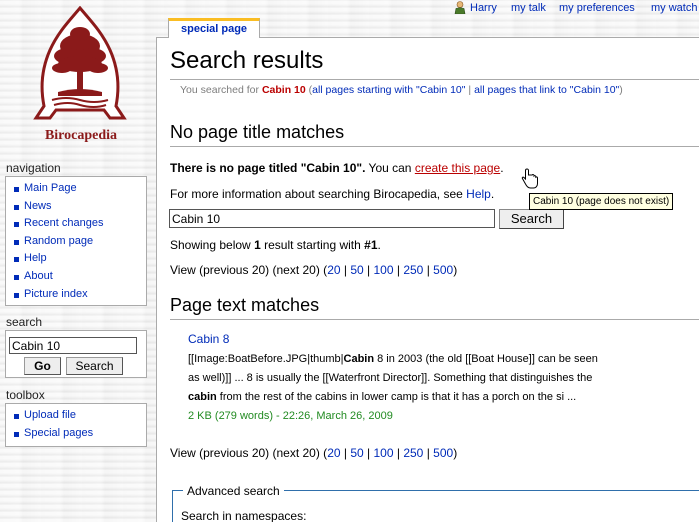 Image resolution: width=699 pixels, height=522 pixels. What do you see at coordinates (233, 491) in the screenshot?
I see `advanced-search-legend: Advanced search` at bounding box center [233, 491].